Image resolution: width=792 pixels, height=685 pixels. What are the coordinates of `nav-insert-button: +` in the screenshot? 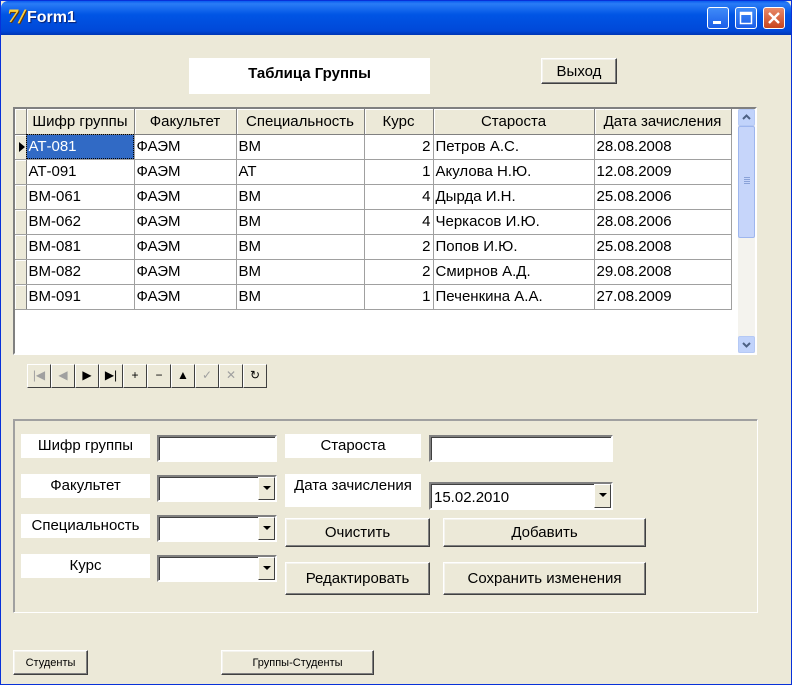 It's located at (135, 376).